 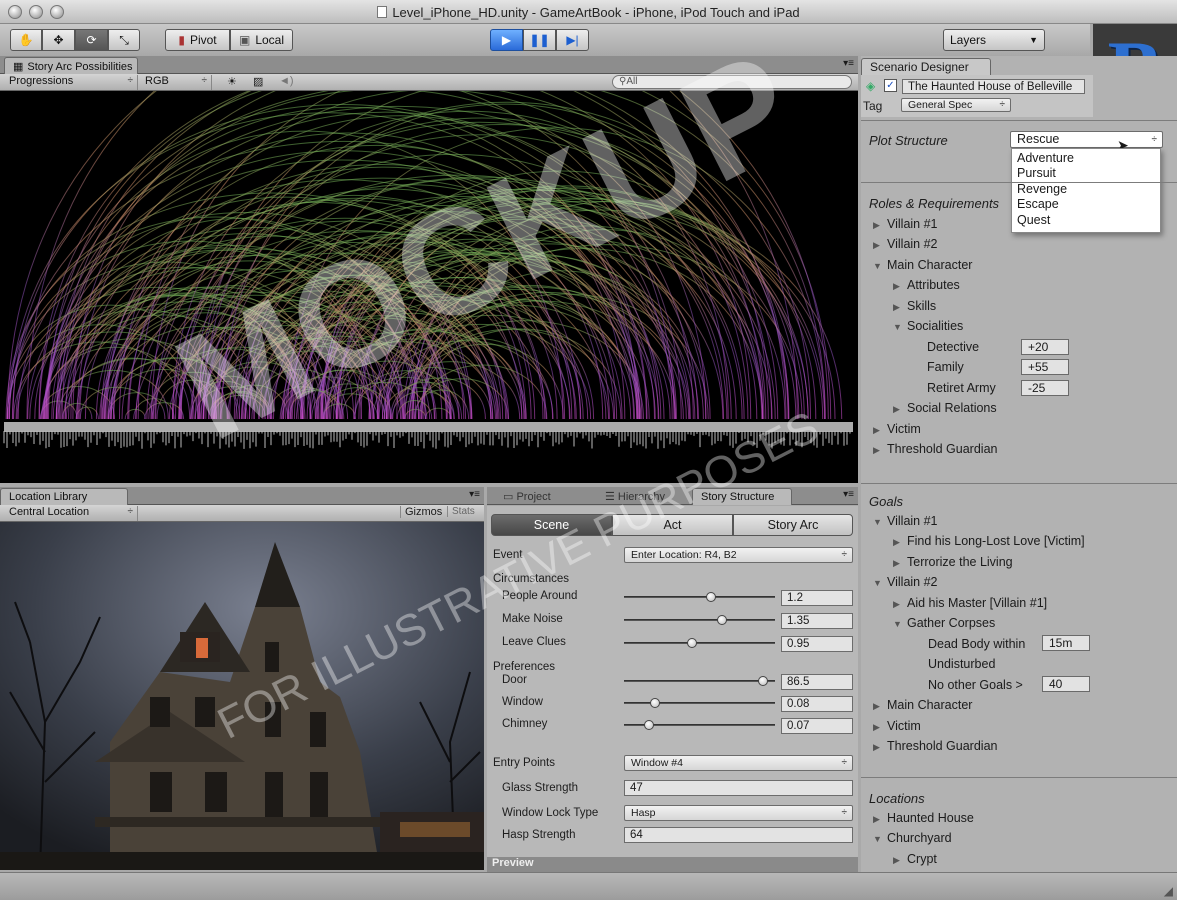 I want to click on no-other-goals-field: 40, so click(x=1066, y=684).